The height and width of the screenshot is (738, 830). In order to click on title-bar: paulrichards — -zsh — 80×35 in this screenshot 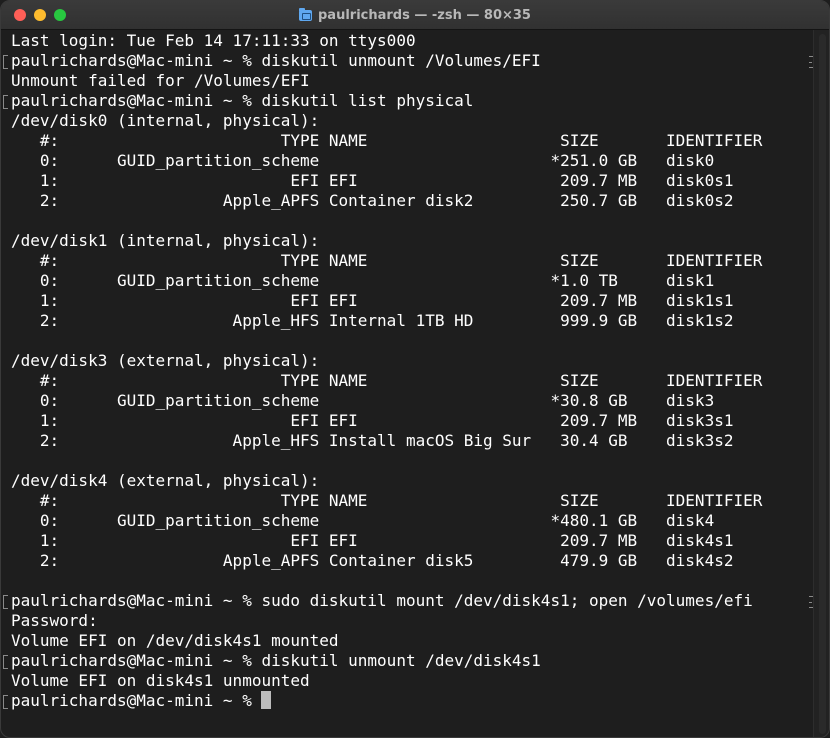, I will do `click(415, 15)`.